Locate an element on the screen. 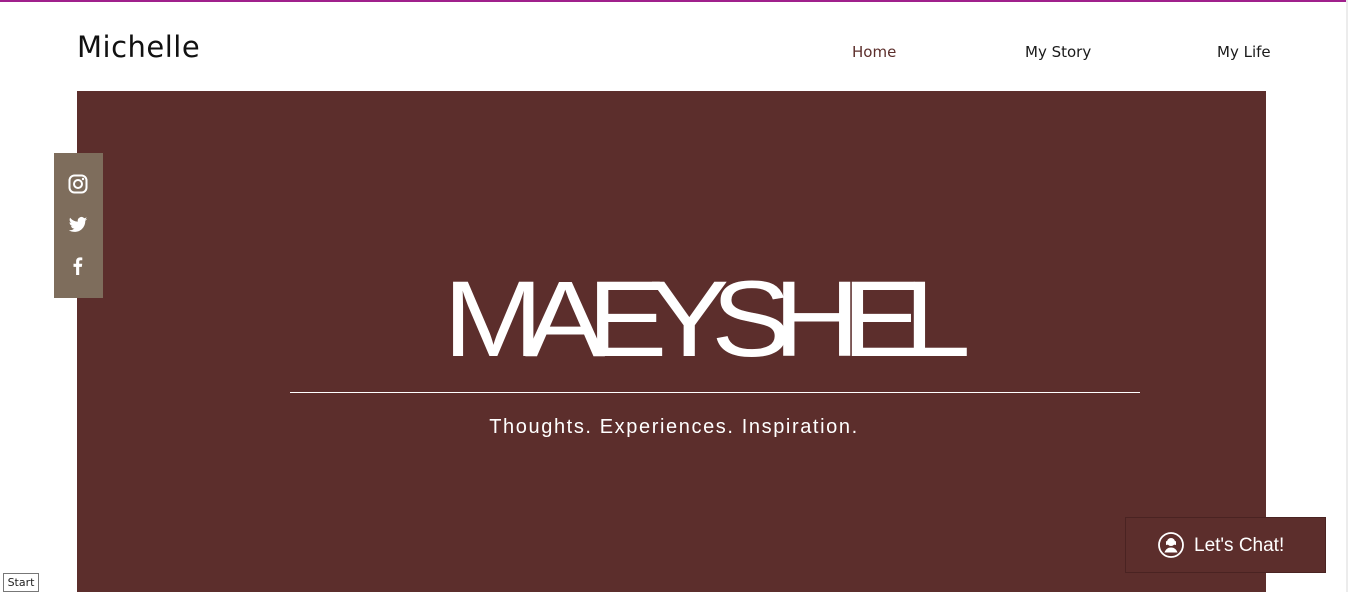 Image resolution: width=1348 pixels, height=592 pixels. hero-tagline: Thoughts. Experiences. Inspiration. is located at coordinates (674, 427).